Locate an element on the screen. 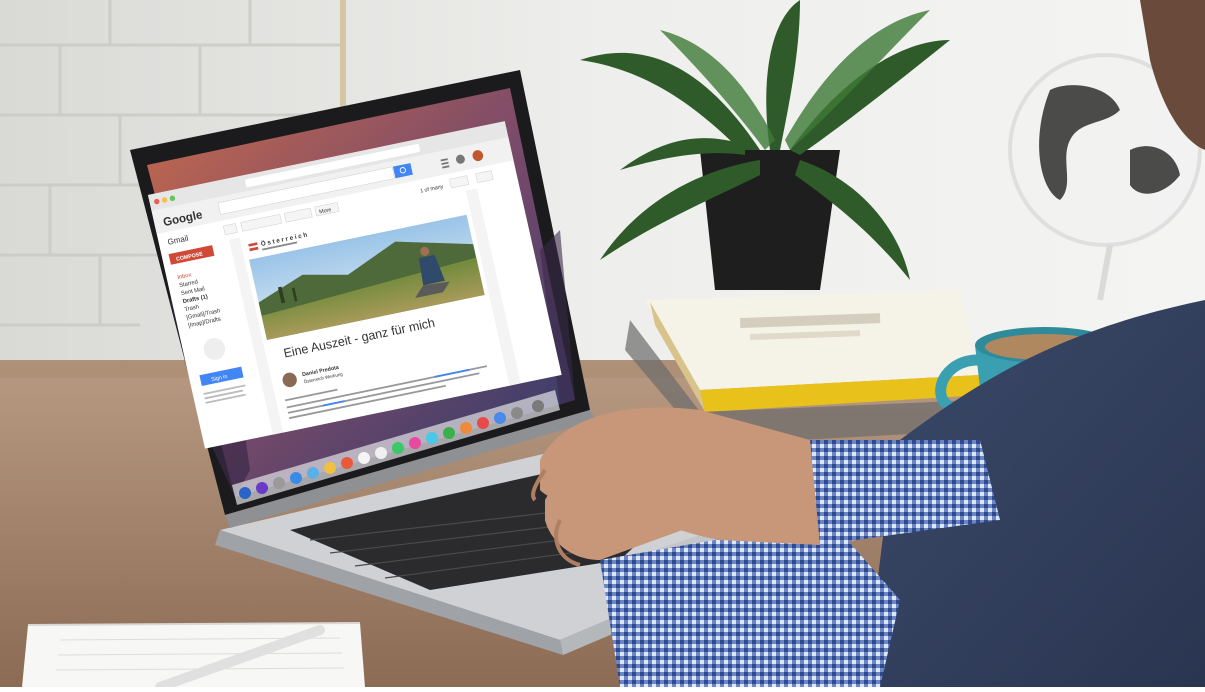 The image size is (1205, 692). notes-icon is located at coordinates (330, 468).